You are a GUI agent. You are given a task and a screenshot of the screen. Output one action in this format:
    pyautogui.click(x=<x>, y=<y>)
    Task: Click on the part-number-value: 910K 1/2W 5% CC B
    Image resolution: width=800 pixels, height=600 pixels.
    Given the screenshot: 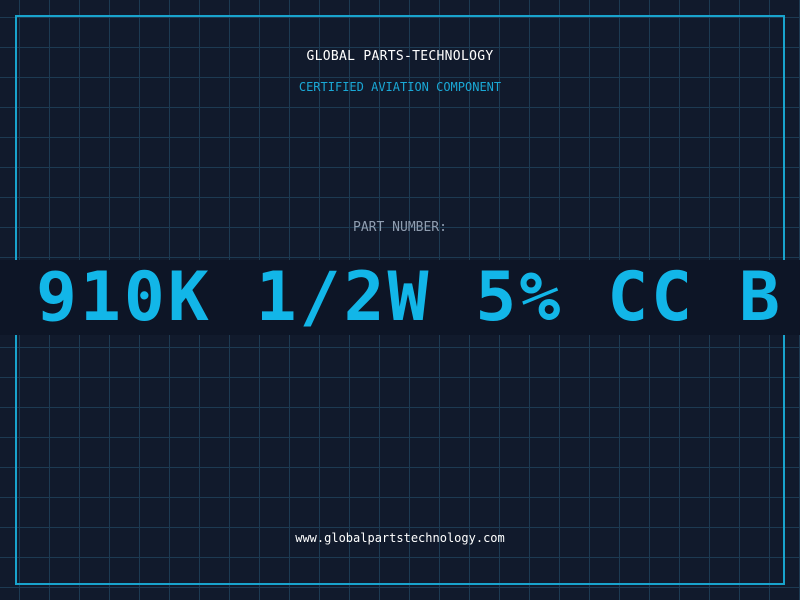 What is the action you would take?
    pyautogui.click(x=409, y=297)
    